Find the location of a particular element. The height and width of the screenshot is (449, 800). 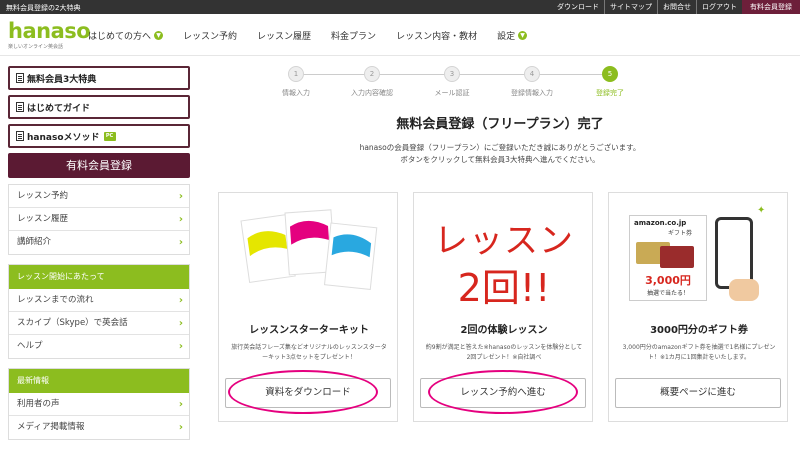

registration-steps: 1 情報入力 2 入力内容確認 3 メール認証 4 登録情報入力 5 登録完了 is located at coordinates (445, 83).